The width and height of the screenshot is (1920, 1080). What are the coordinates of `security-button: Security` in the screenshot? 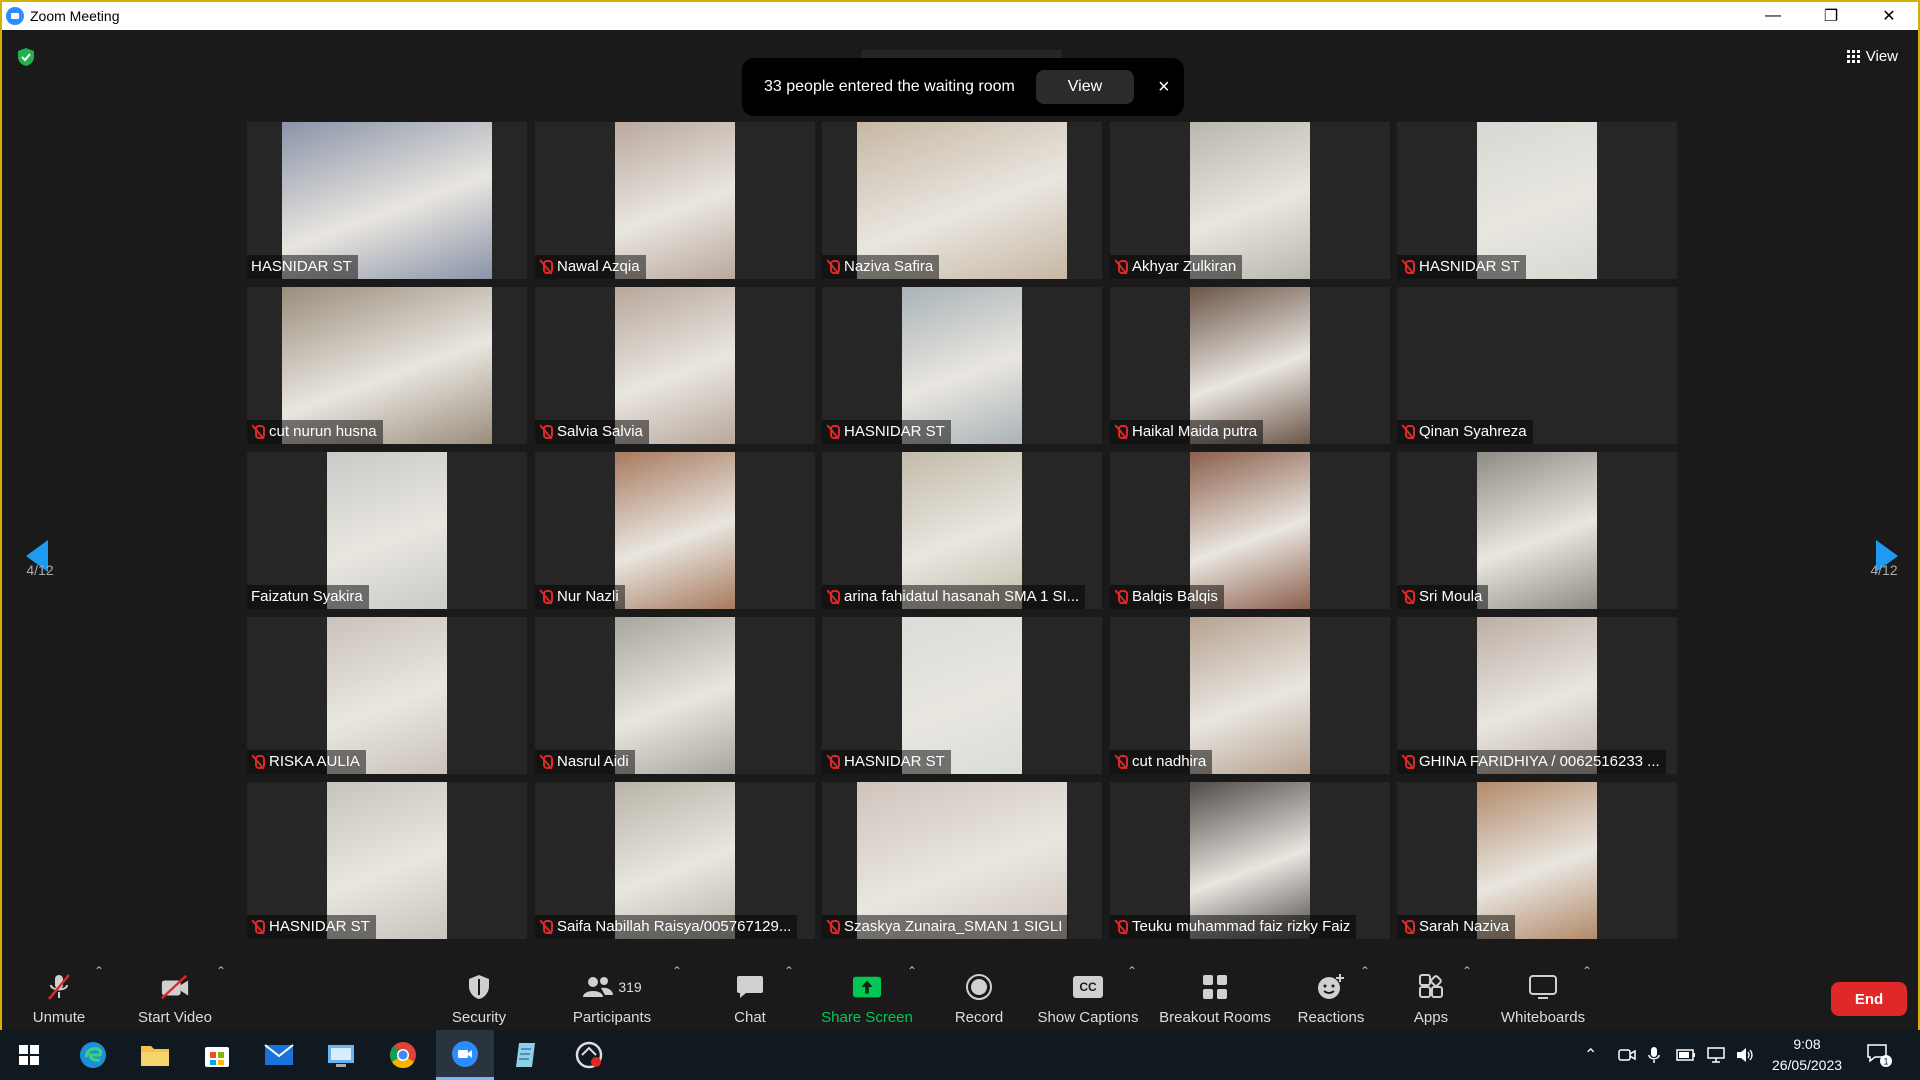 It's located at (479, 987).